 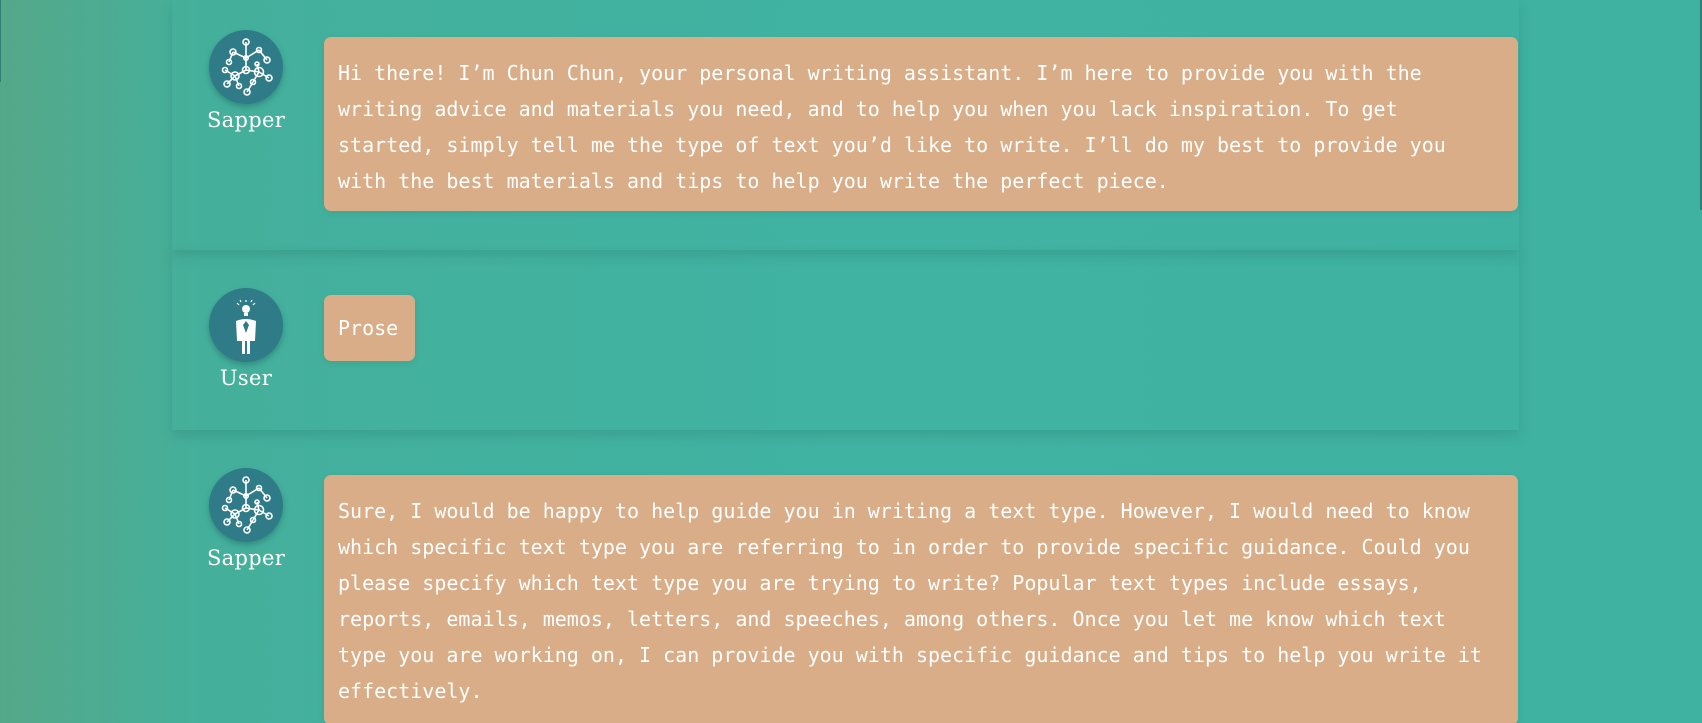 What do you see at coordinates (246, 378) in the screenshot?
I see `sender-name: User` at bounding box center [246, 378].